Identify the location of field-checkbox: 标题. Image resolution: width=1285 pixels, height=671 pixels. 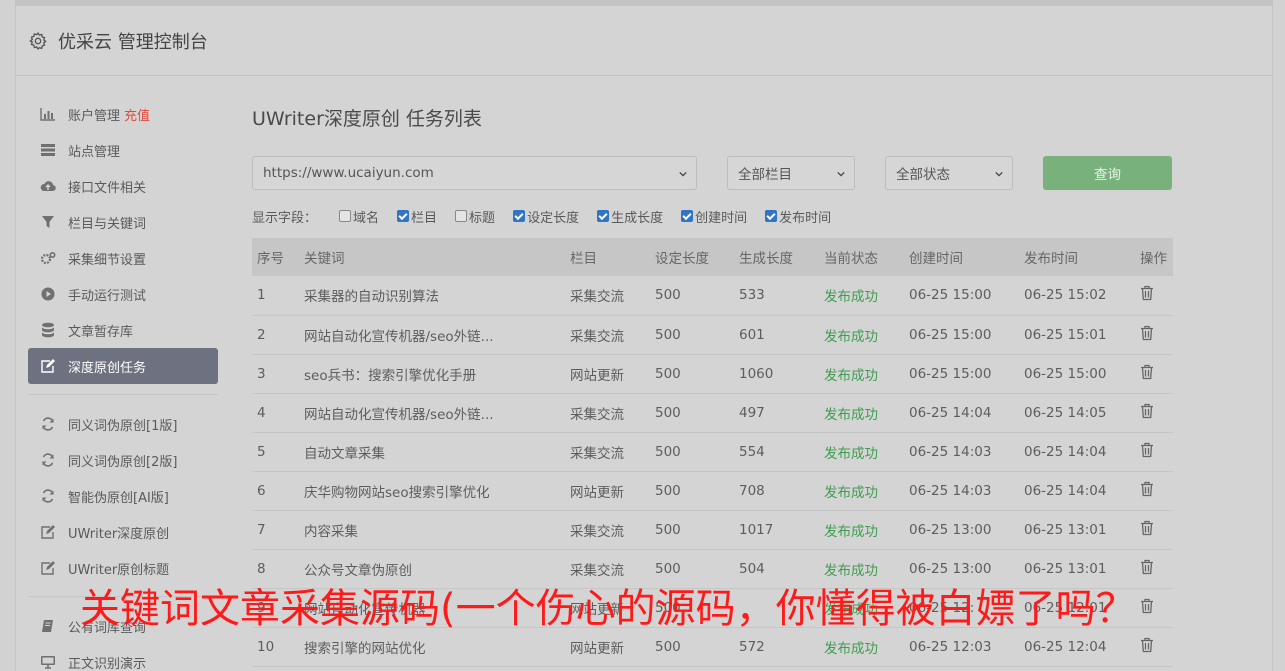
(475, 216).